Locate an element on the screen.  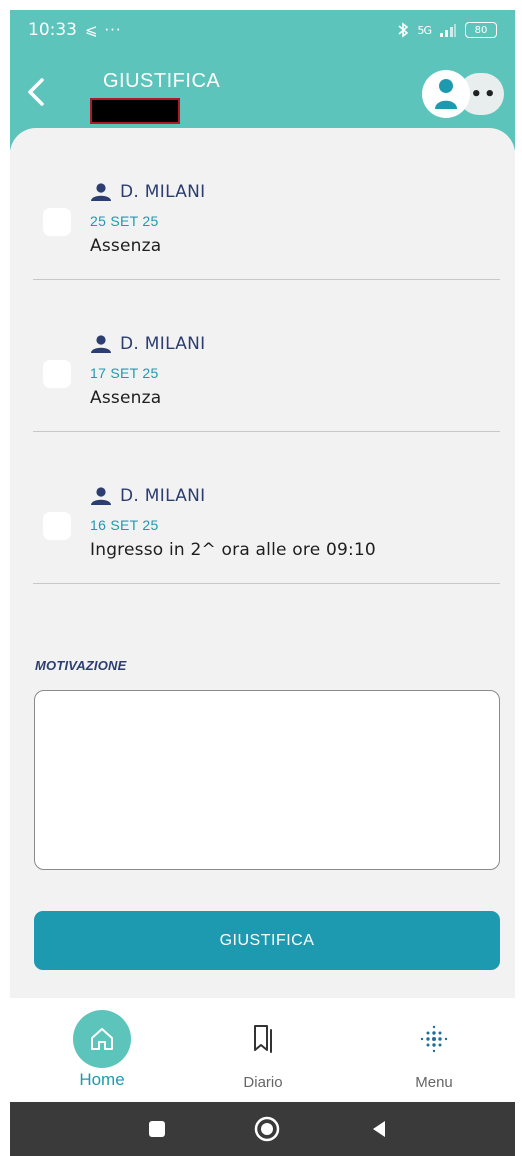
nav-label-diario: Diario is located at coordinates (263, 1082).